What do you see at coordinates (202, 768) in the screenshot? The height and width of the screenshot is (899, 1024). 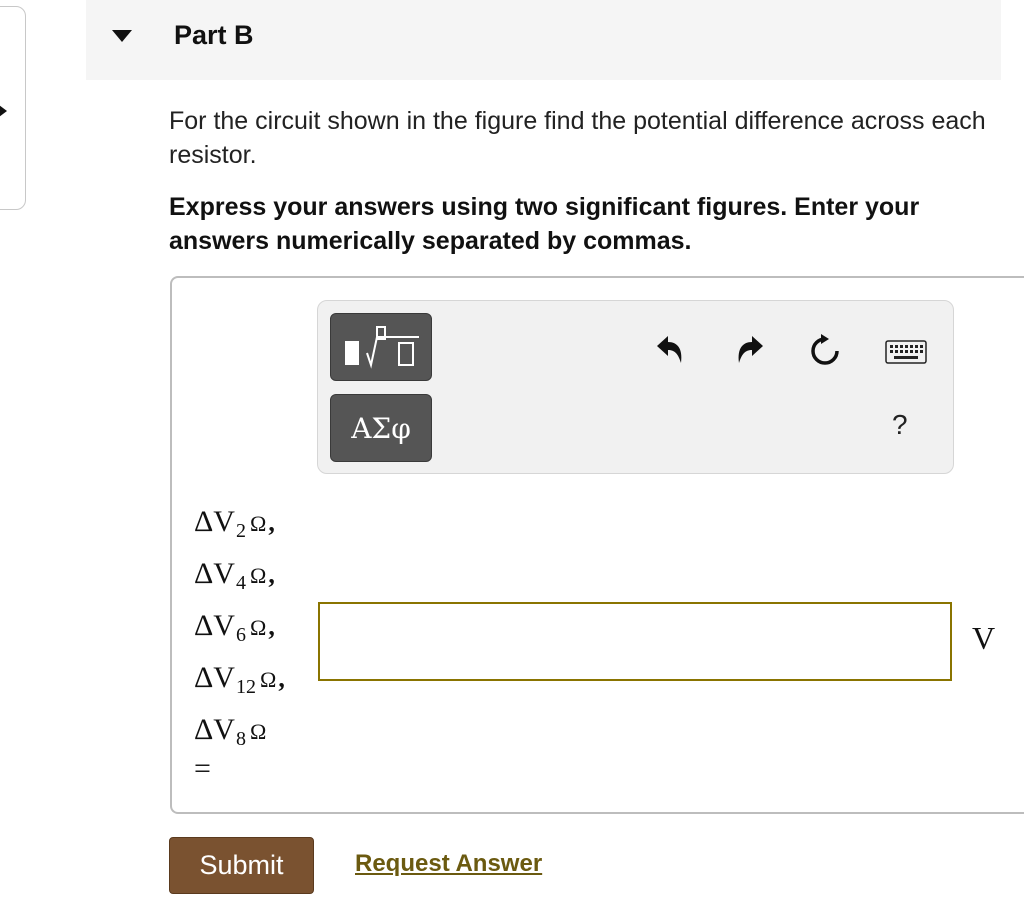 I see `equals-sign: =` at bounding box center [202, 768].